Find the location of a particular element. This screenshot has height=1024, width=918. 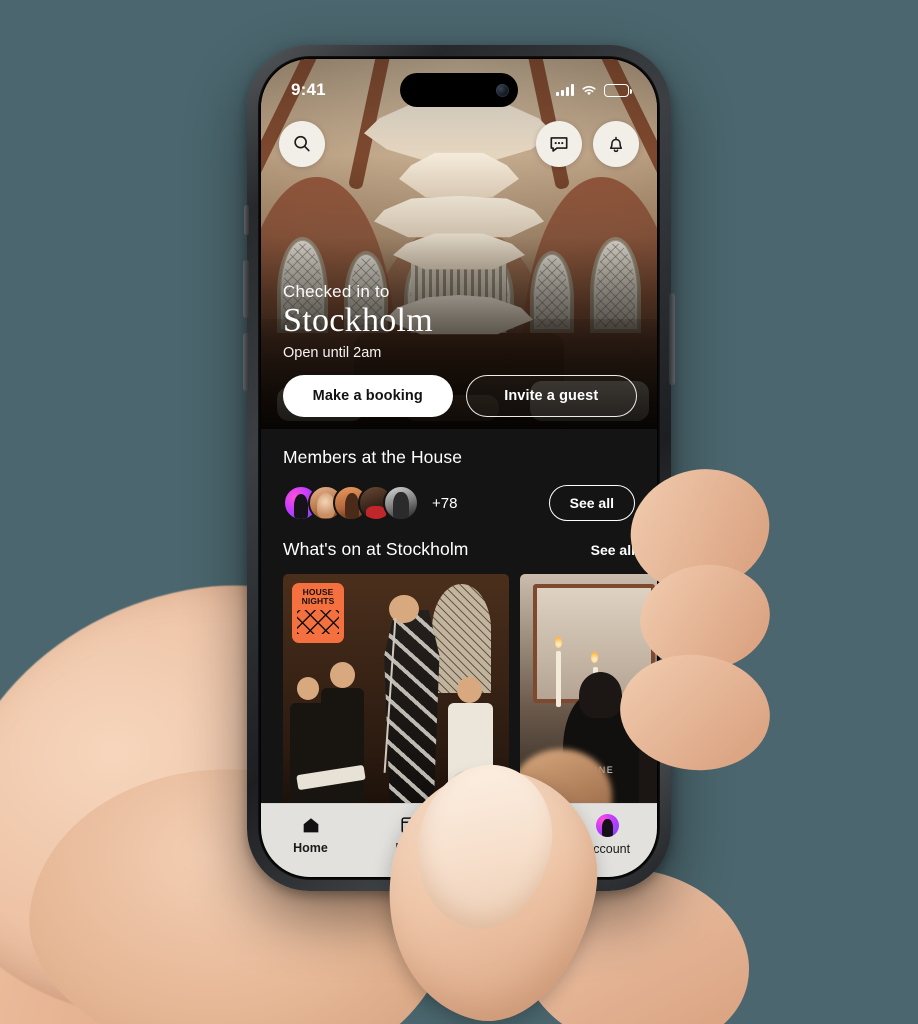

invite-a-guest-button: Invite a guest is located at coordinates (551, 396).